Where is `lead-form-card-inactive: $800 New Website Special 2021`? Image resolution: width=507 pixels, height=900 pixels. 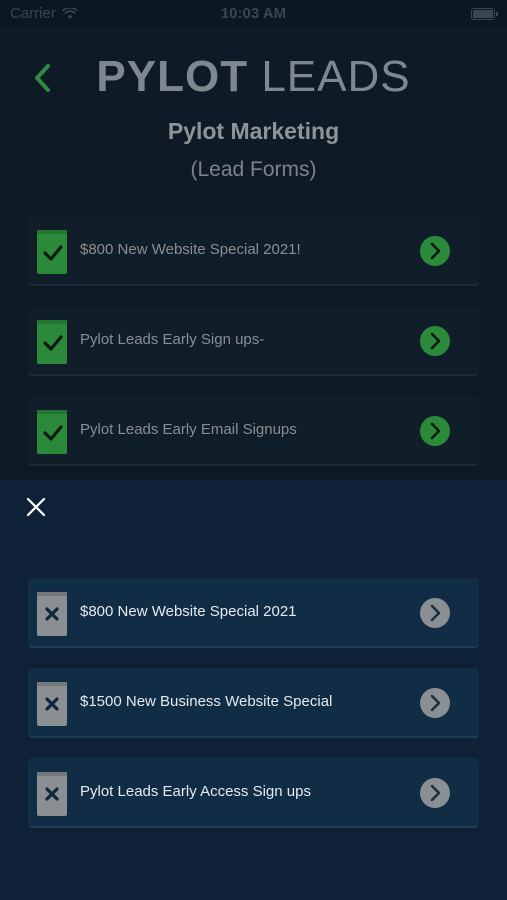 lead-form-card-inactive: $800 New Website Special 2021 is located at coordinates (253, 613).